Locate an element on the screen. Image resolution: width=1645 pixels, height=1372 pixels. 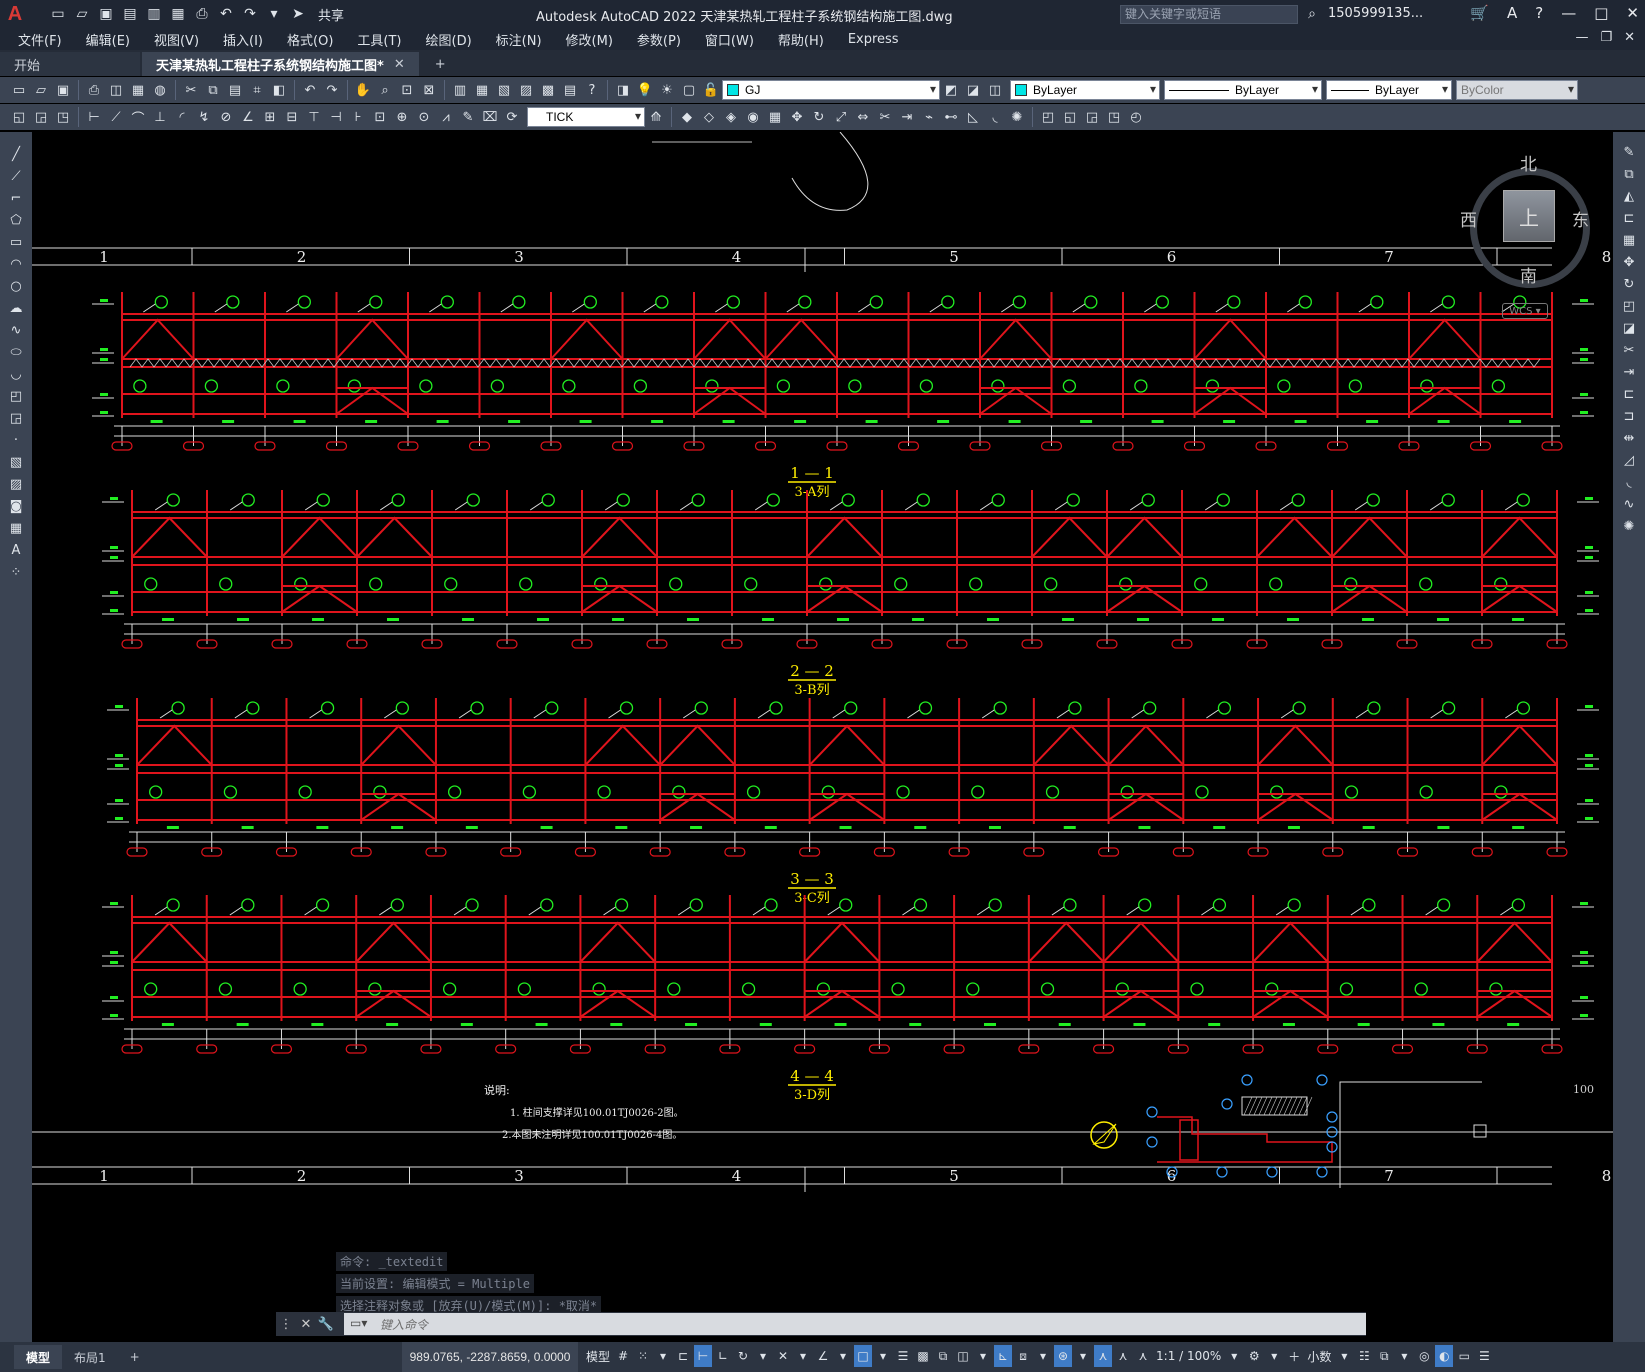
mirror-icon: ◈ is located at coordinates (731, 117).